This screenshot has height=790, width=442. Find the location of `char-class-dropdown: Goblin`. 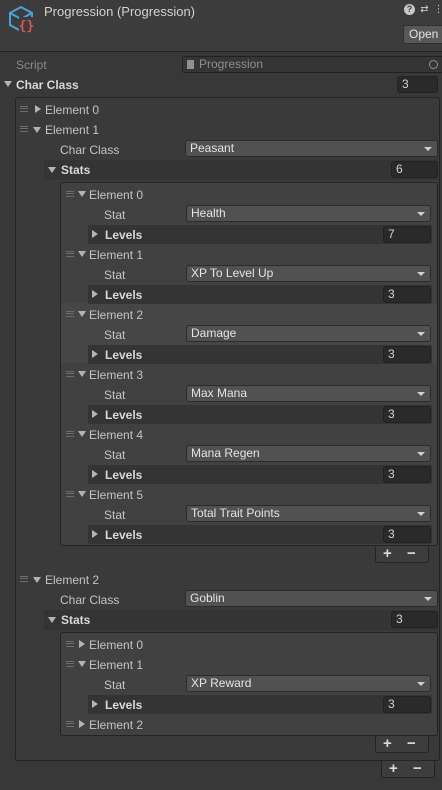

char-class-dropdown: Goblin is located at coordinates (311, 598).